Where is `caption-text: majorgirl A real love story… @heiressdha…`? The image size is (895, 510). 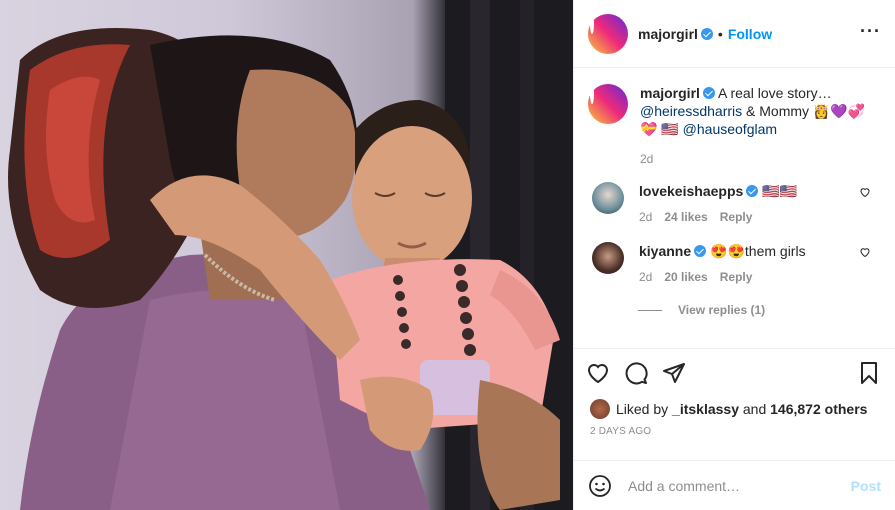 caption-text: majorgirl A real love story… @heiressdha… is located at coordinates (760, 111).